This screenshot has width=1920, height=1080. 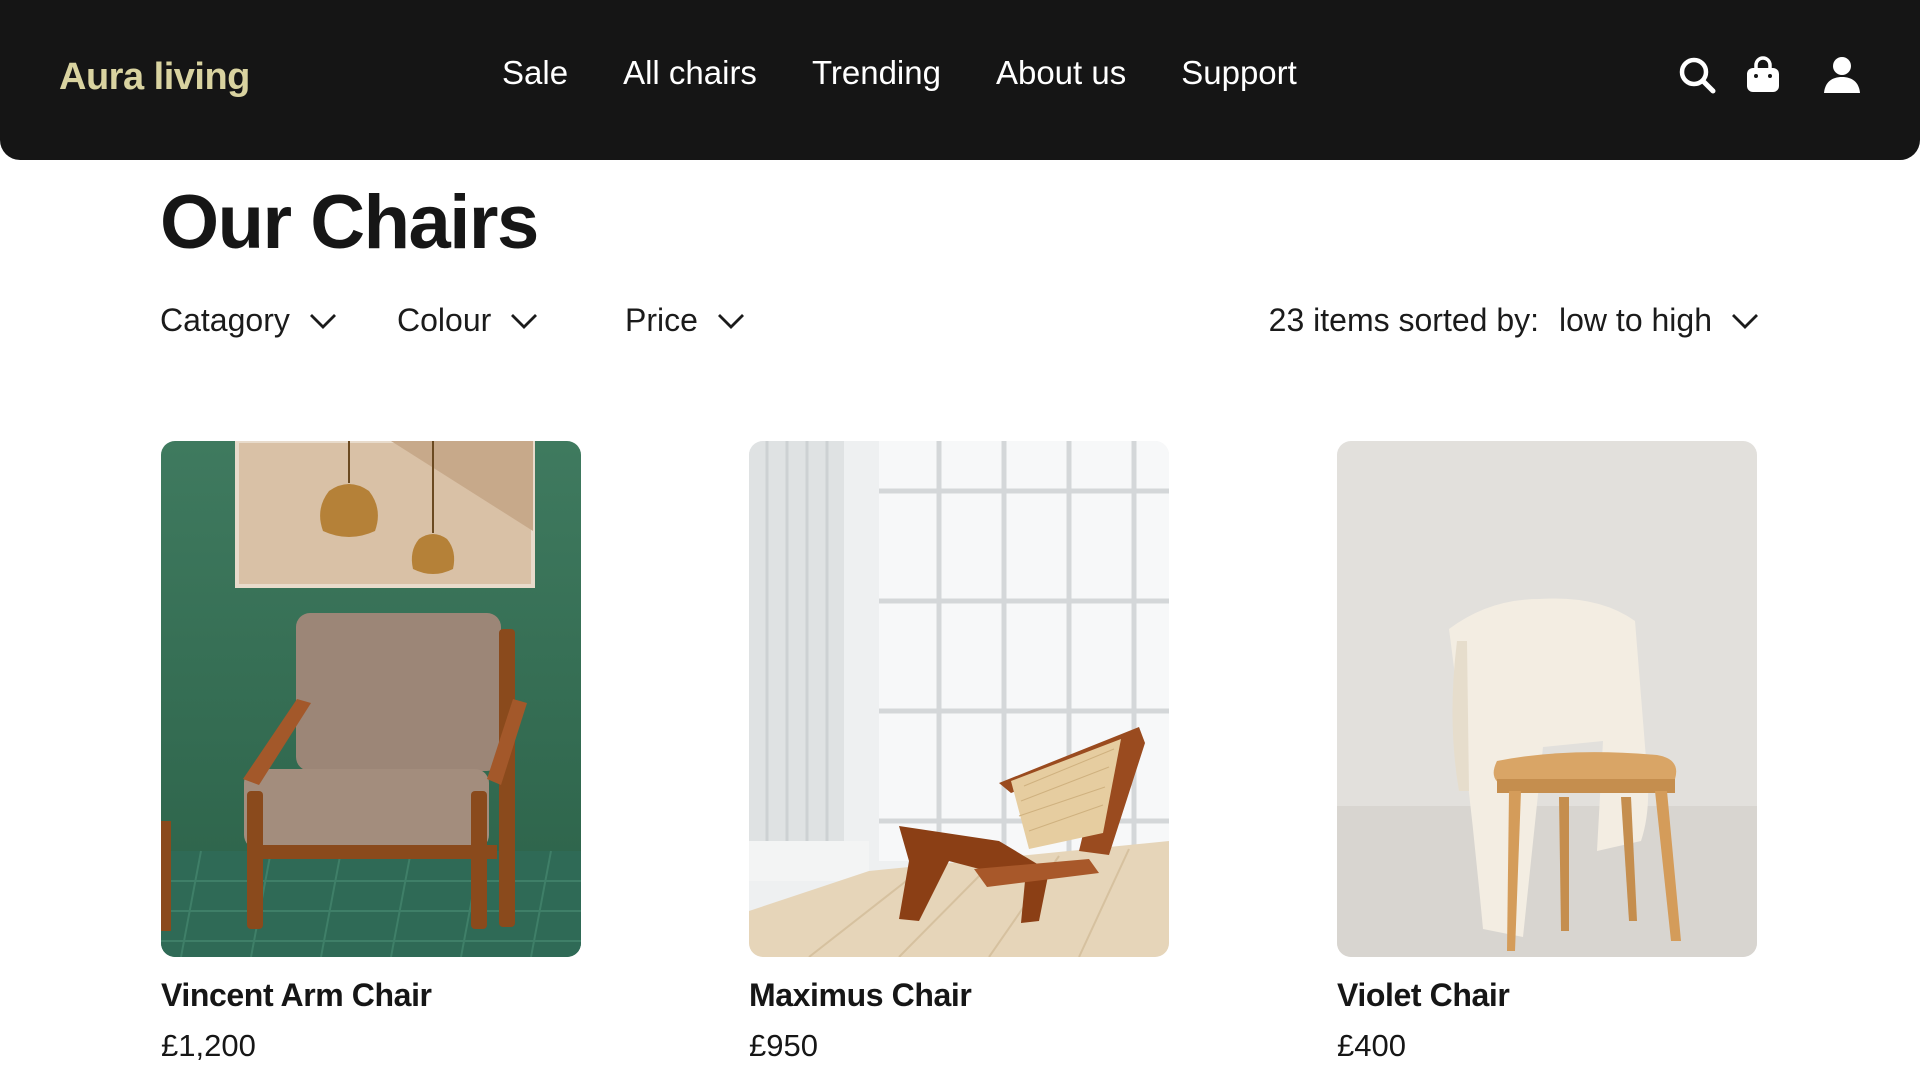 What do you see at coordinates (661, 320) in the screenshot?
I see `price-filter-label: Price` at bounding box center [661, 320].